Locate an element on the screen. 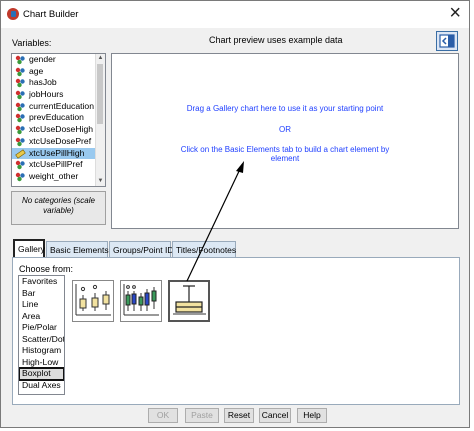 This screenshot has width=474, height=431. chart-type-item: High-Low is located at coordinates (41, 363).